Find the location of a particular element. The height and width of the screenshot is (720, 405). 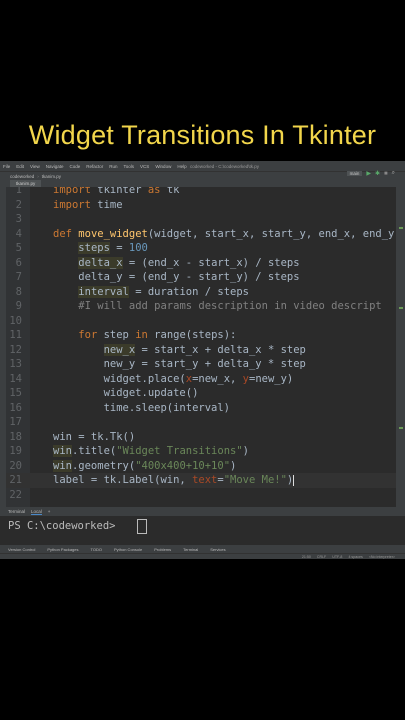

code-line: 19 win.title("Widget Transitions") is located at coordinates (201, 451).